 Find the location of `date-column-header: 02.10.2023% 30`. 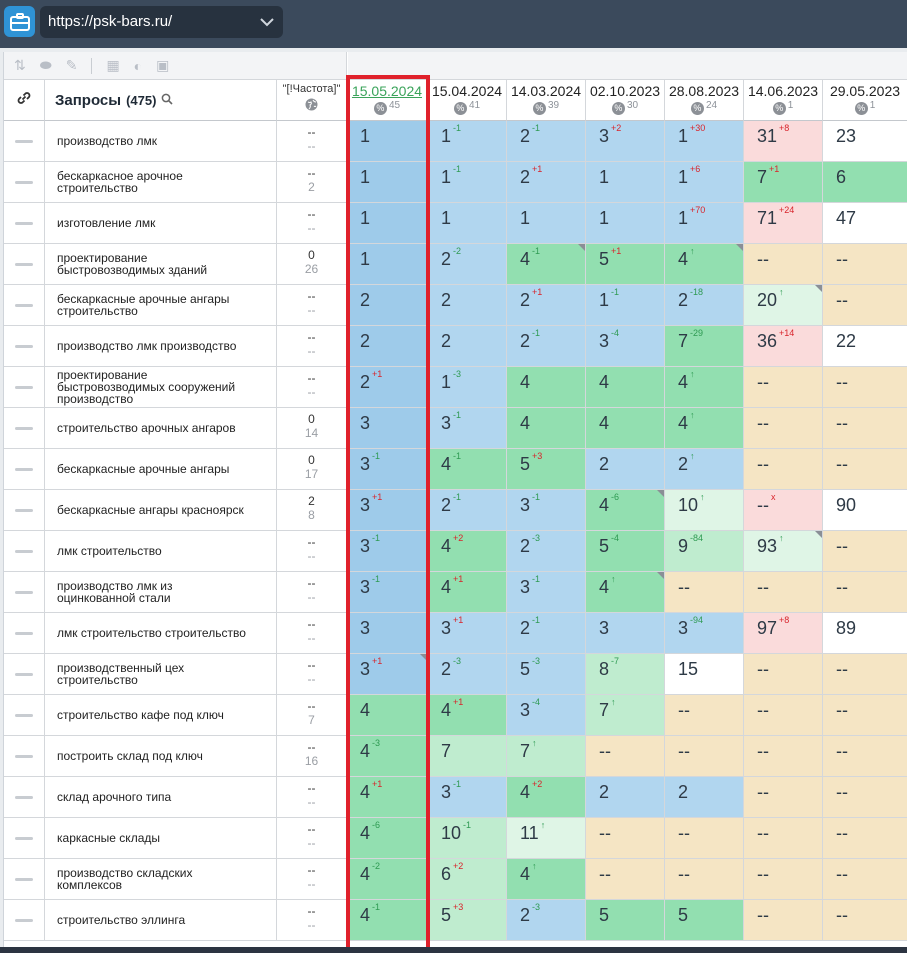

date-column-header: 02.10.2023% 30 is located at coordinates (625, 100).